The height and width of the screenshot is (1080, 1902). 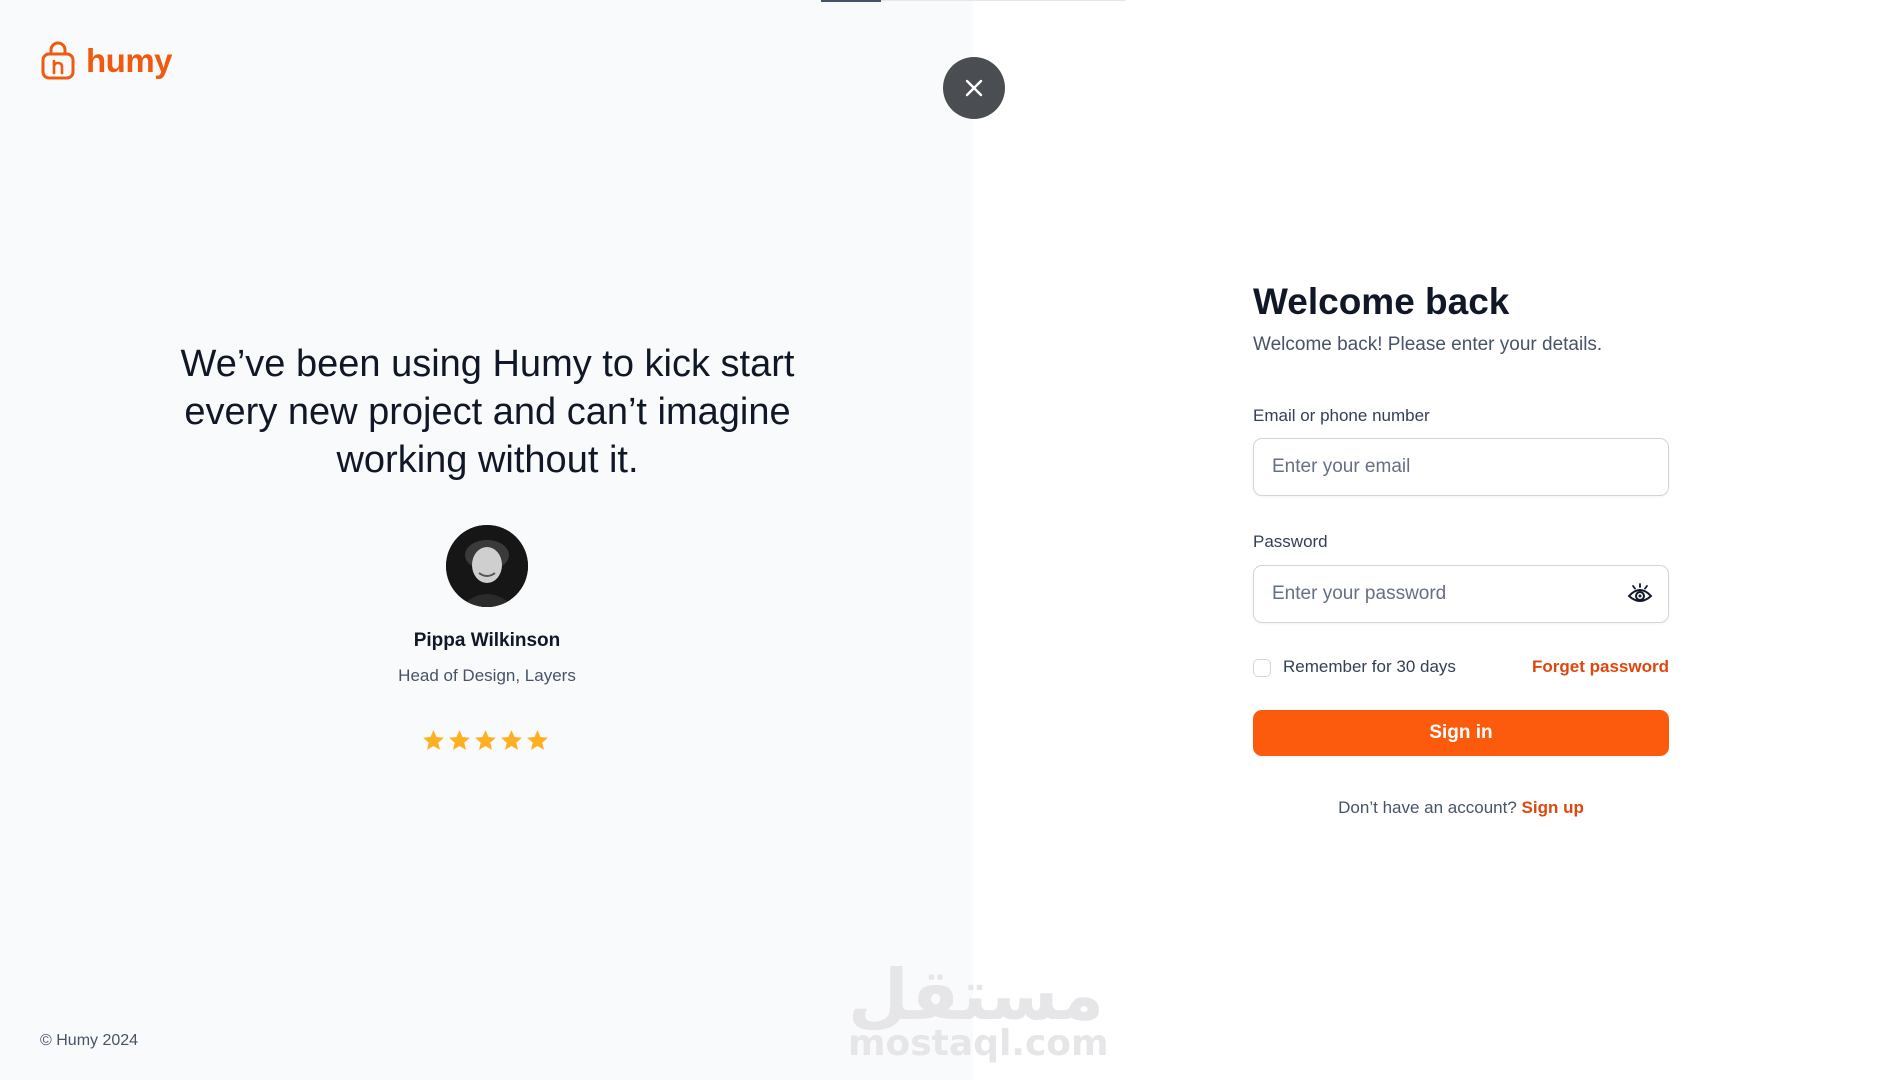 I want to click on testimonial-author-role: Head of Design, Layers, so click(x=487, y=675).